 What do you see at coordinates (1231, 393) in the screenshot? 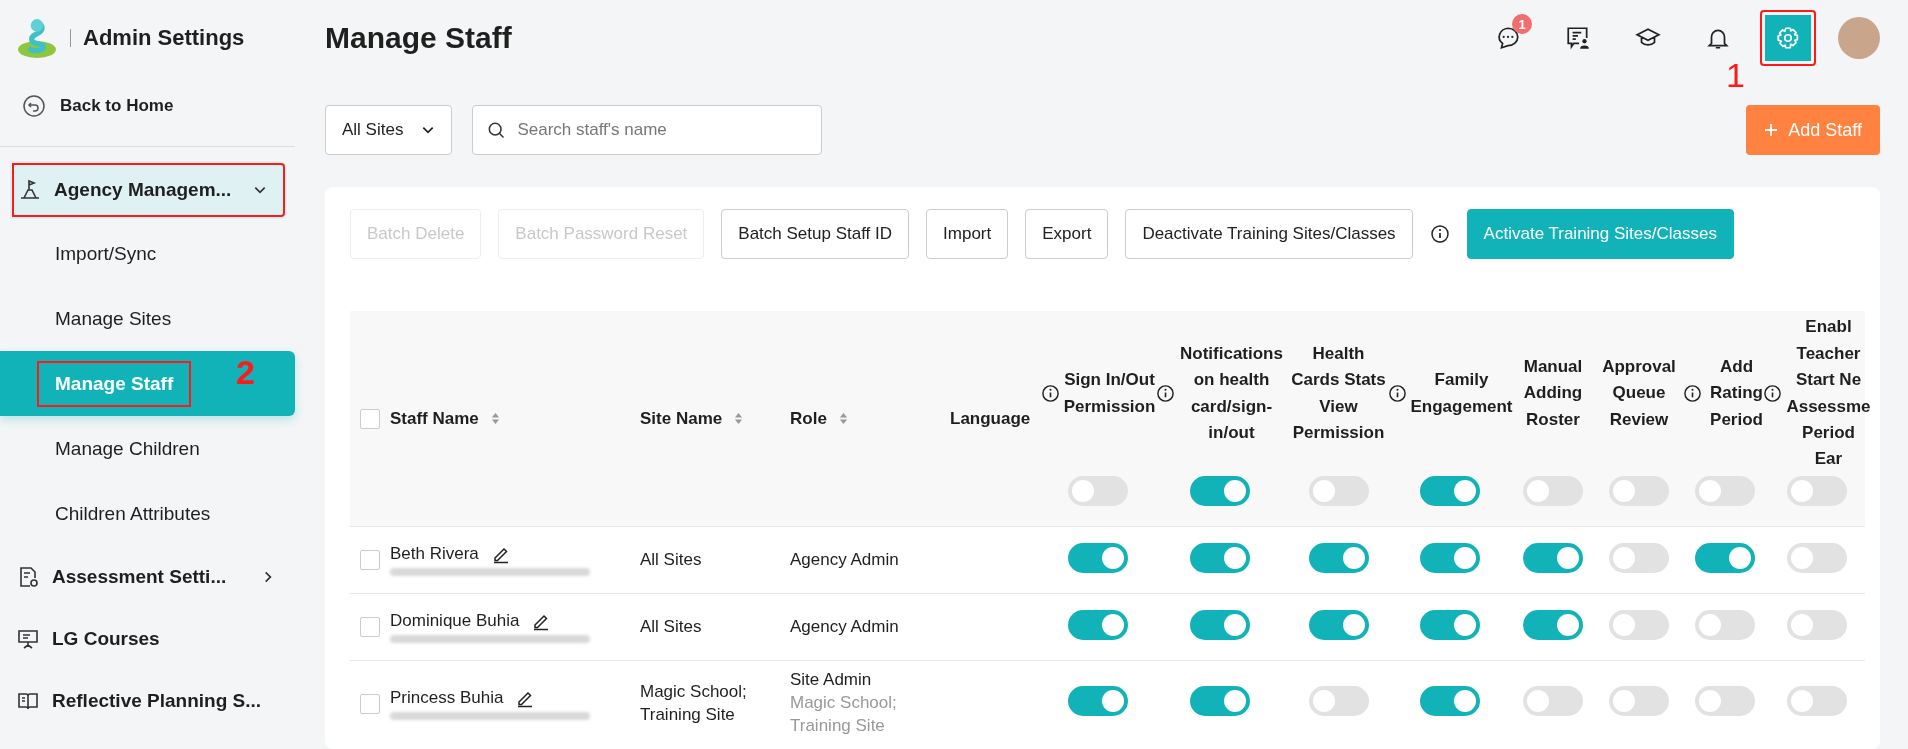
I see `column-header: Notifications on health card/sign-in/out` at bounding box center [1231, 393].